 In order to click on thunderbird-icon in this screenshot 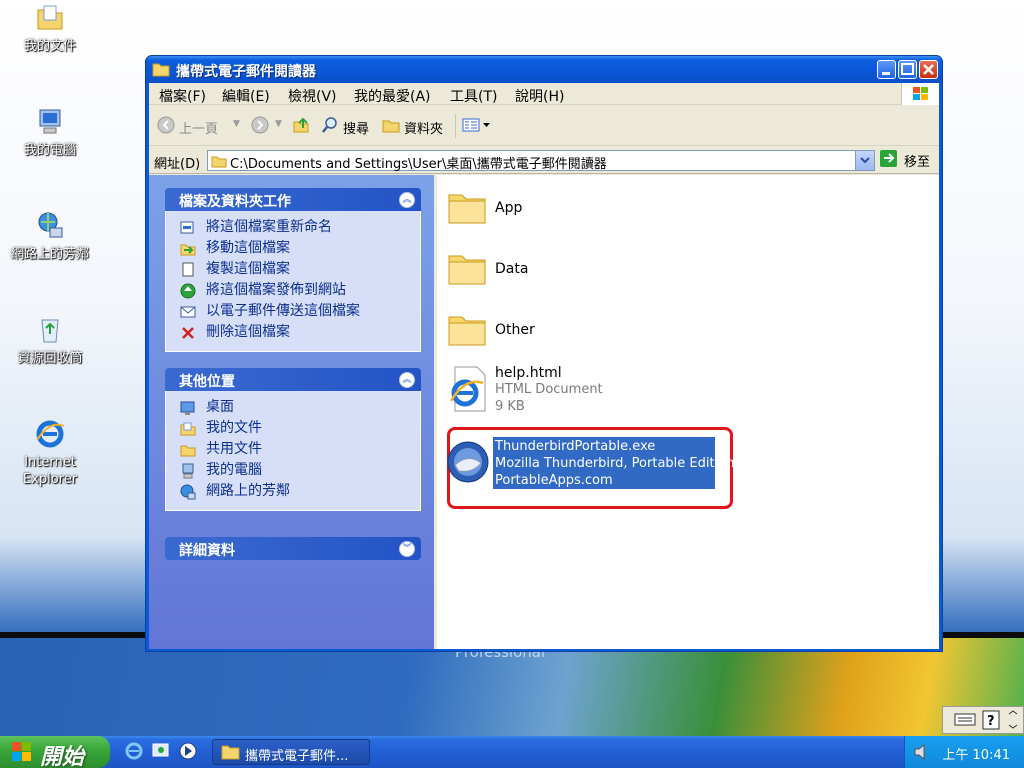, I will do `click(468, 462)`.